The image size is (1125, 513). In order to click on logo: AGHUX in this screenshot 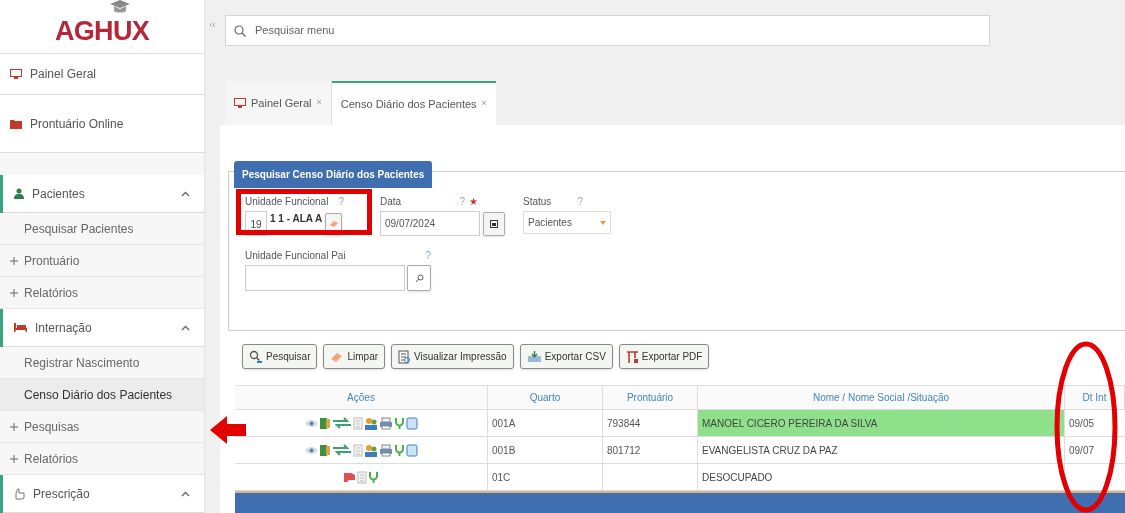, I will do `click(102, 32)`.